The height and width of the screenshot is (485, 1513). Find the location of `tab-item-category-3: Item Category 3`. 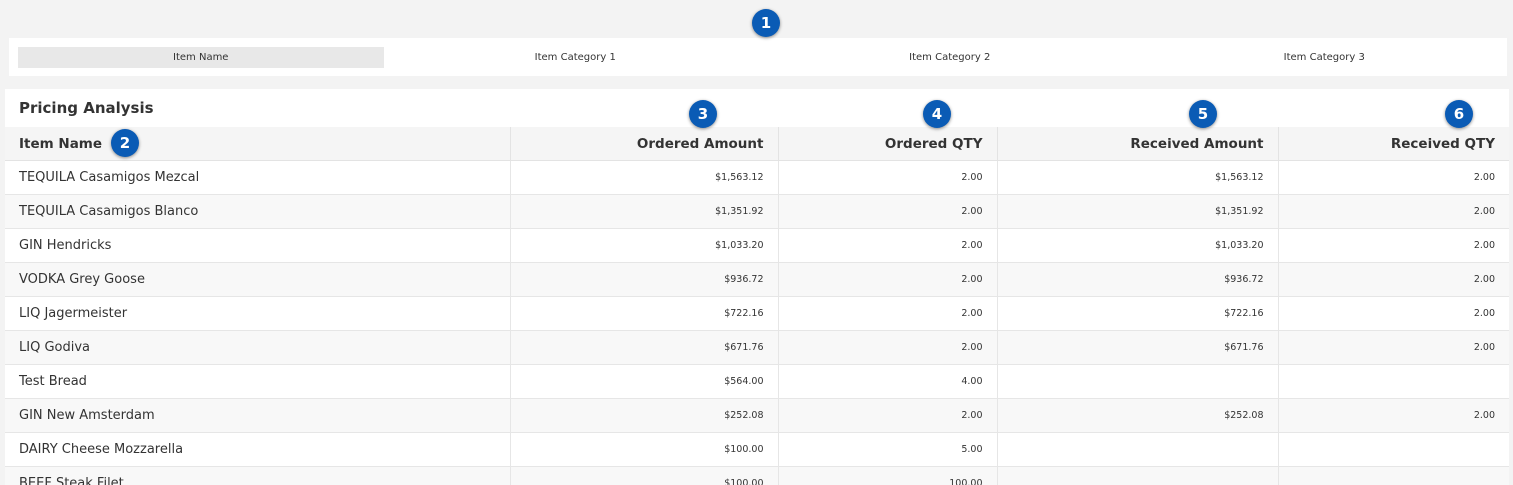

tab-item-category-3: Item Category 3 is located at coordinates (1325, 57).